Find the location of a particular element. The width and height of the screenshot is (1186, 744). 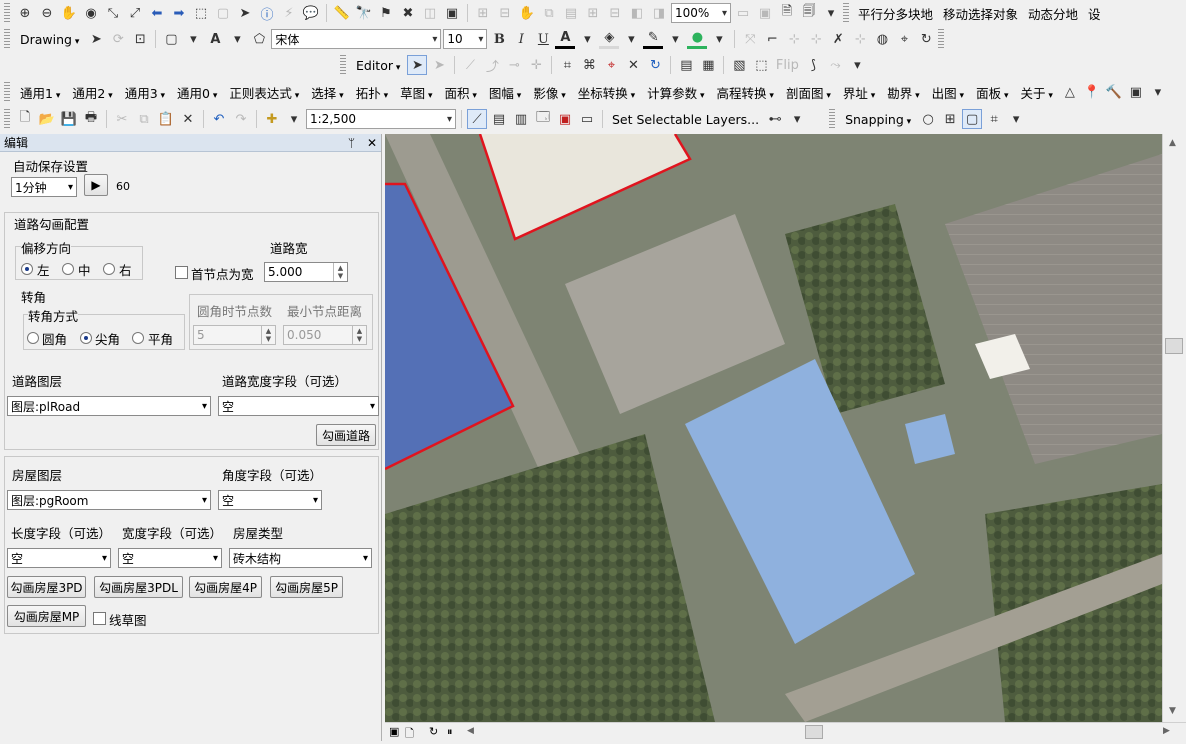

sketch-properties-icon: ▦ is located at coordinates (708, 65).